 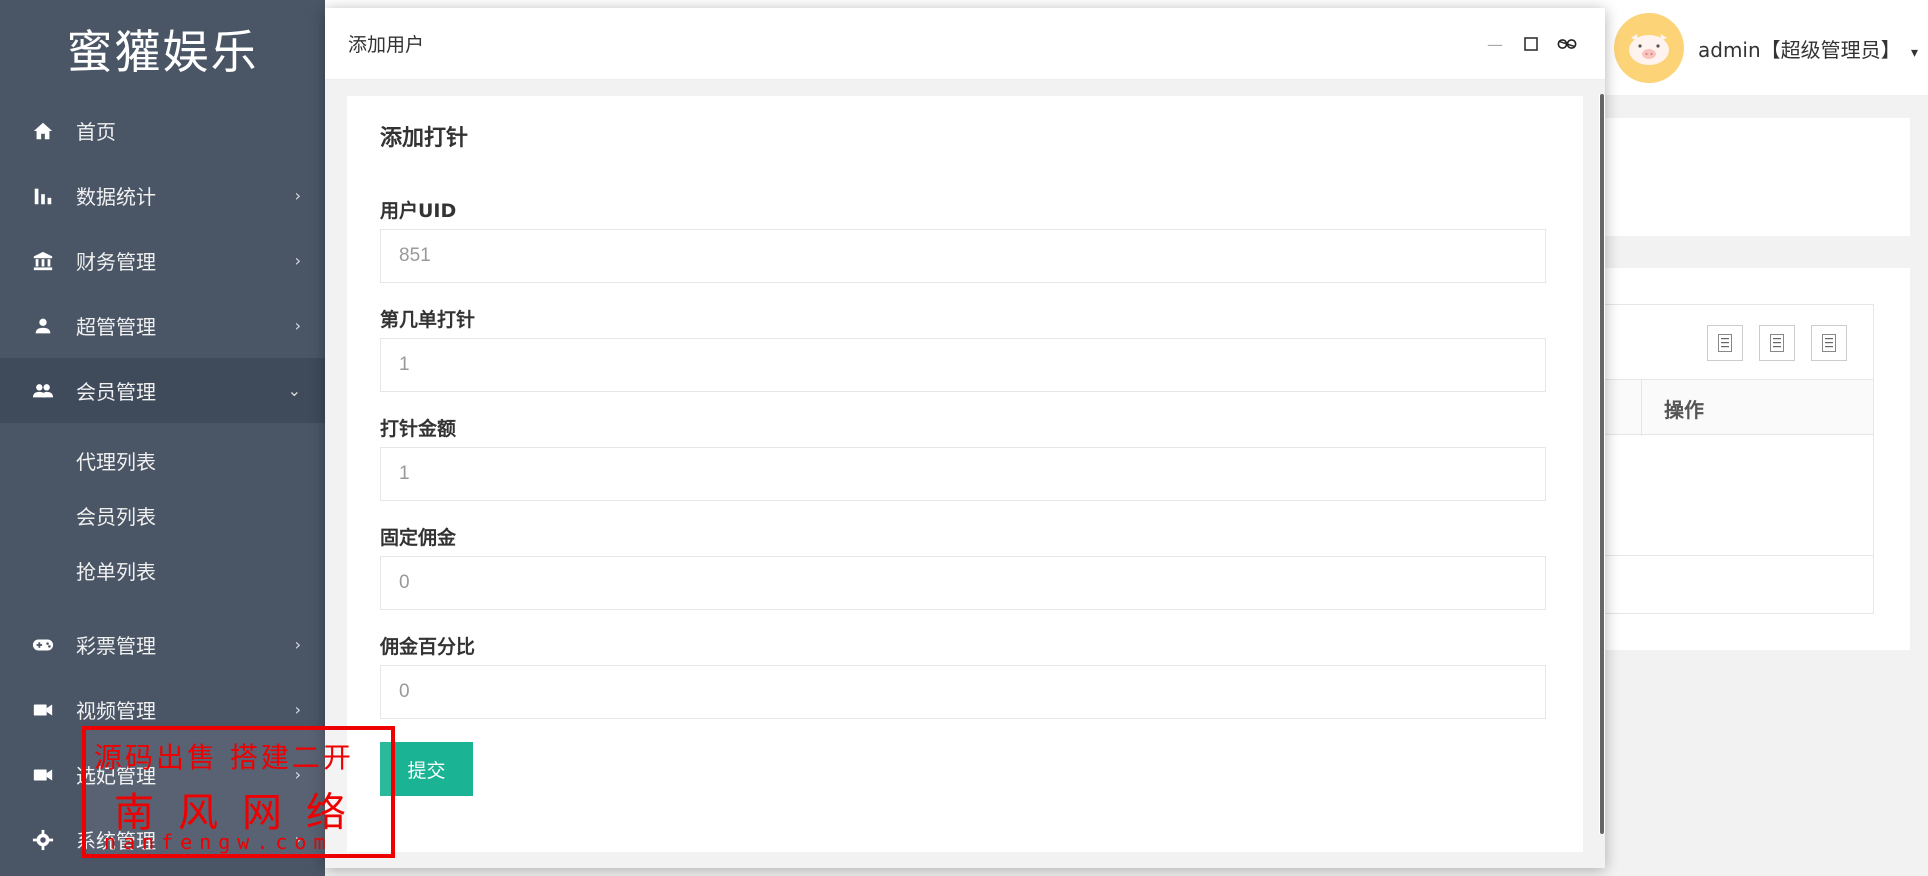 I want to click on sidebar-item-lottery: 彩票管理 ›, so click(x=162, y=644).